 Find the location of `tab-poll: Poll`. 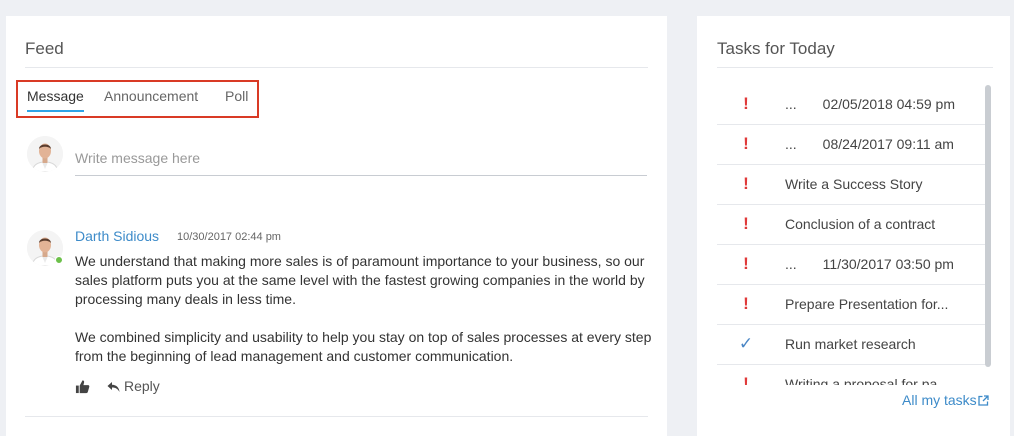

tab-poll: Poll is located at coordinates (236, 96).